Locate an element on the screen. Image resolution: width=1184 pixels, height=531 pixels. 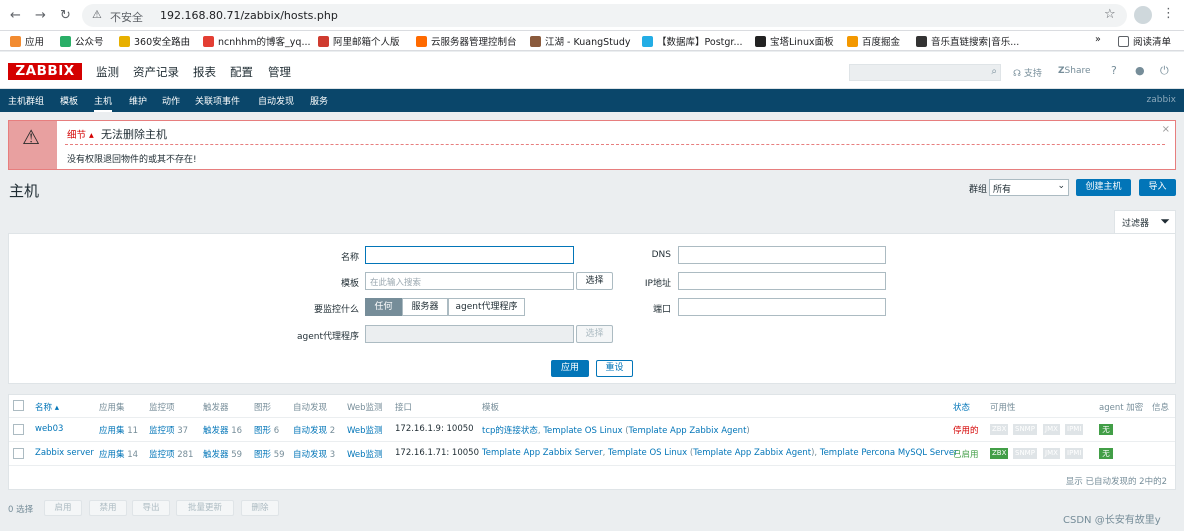
subnav-correlation: 关联项事件 is located at coordinates (217, 100).